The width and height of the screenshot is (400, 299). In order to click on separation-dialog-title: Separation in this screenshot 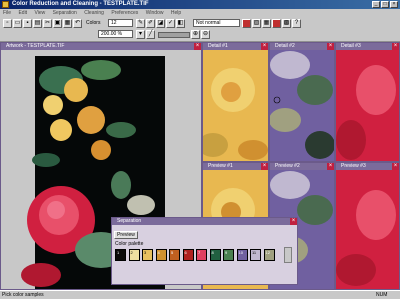, I will do `click(204, 221)`.